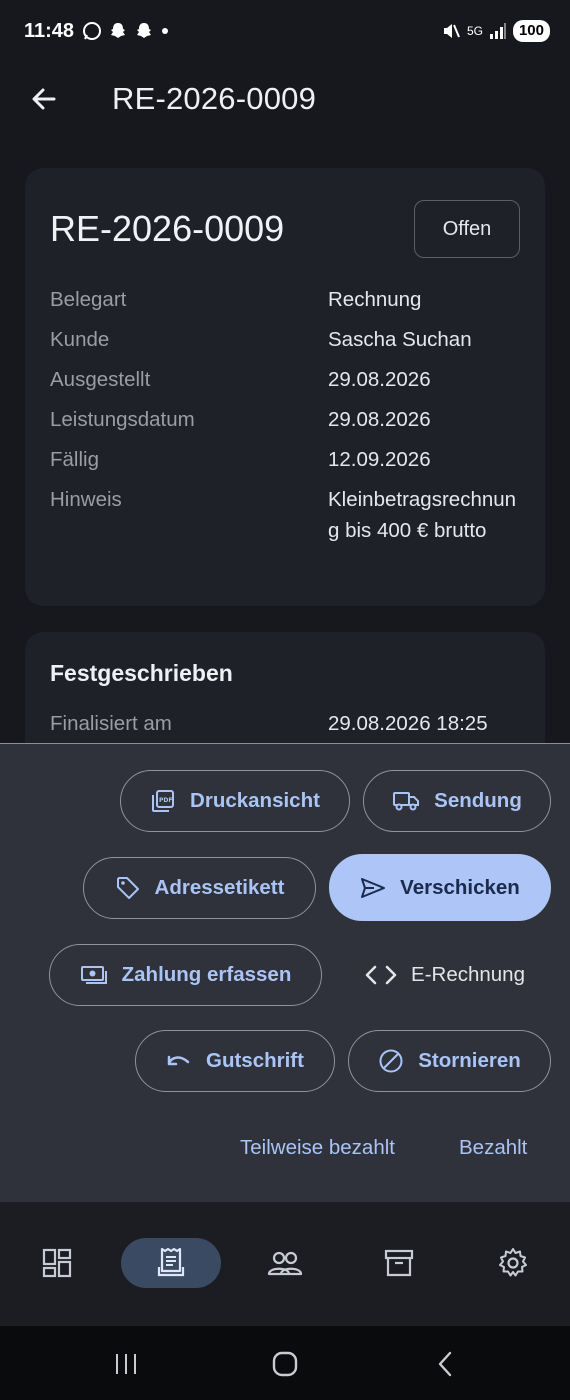  What do you see at coordinates (206, 974) in the screenshot?
I see `record-payment-label: Zahlung erfassen` at bounding box center [206, 974].